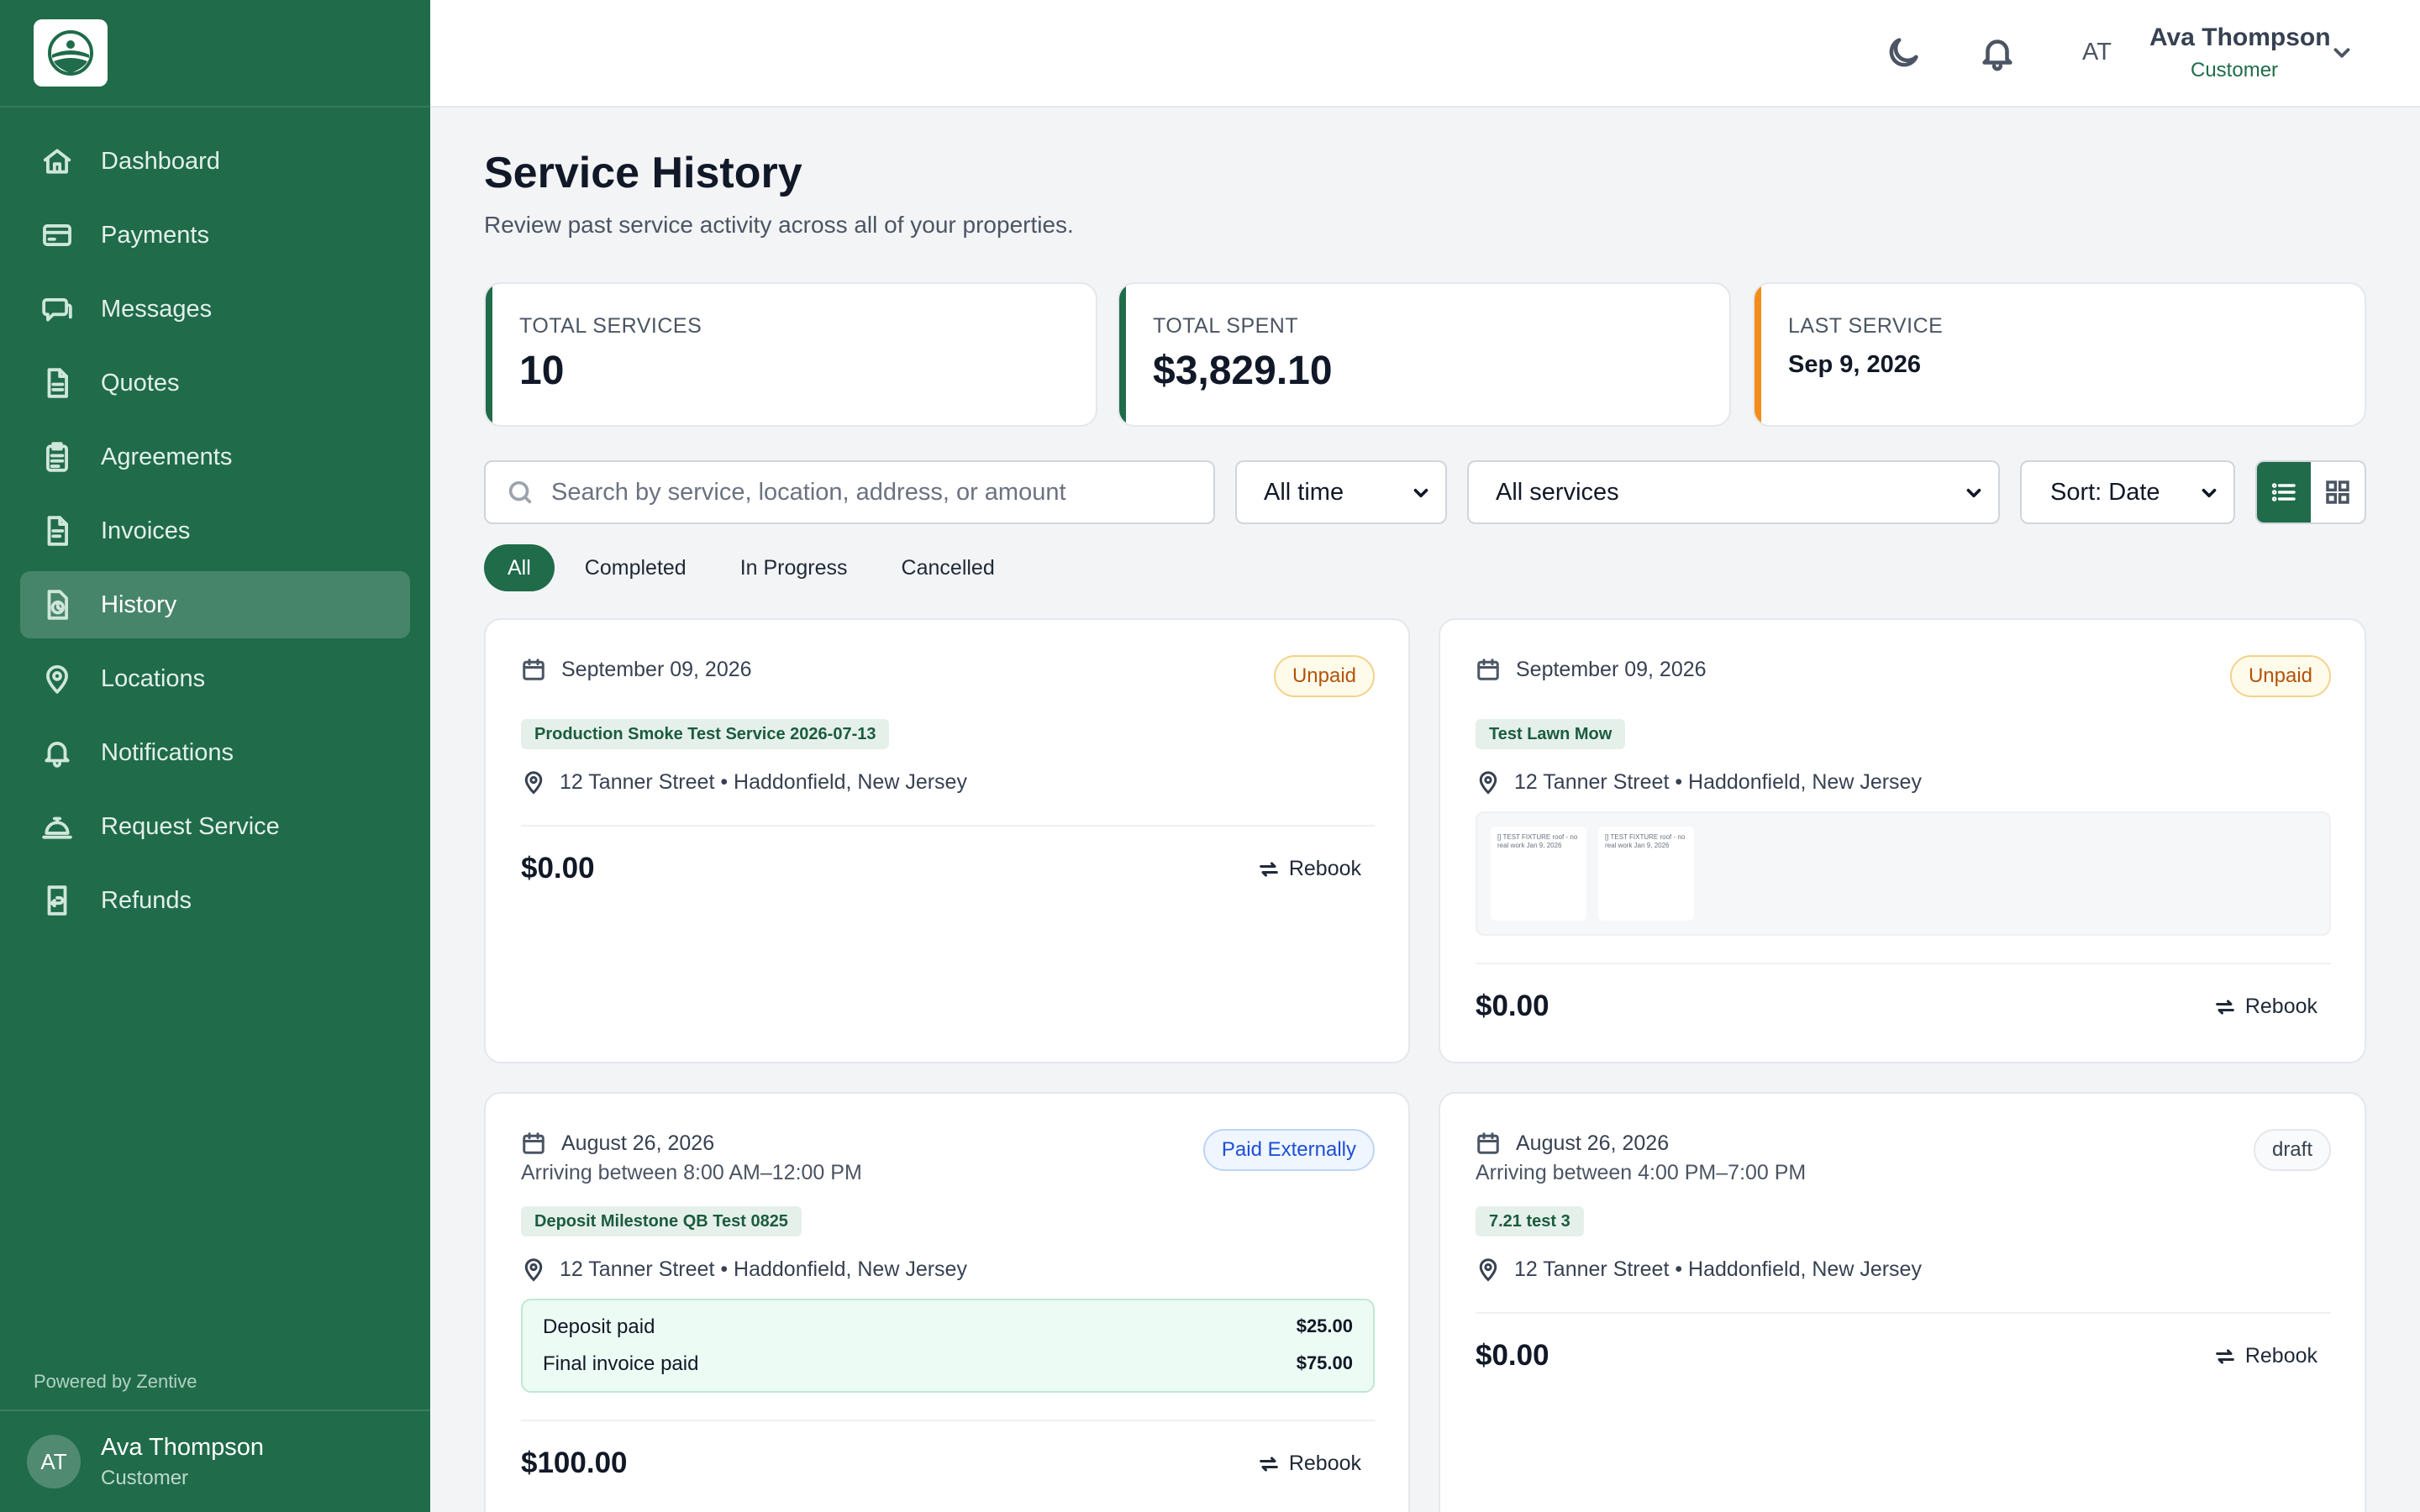  What do you see at coordinates (574, 1462) in the screenshot?
I see `service-amount: $100.00` at bounding box center [574, 1462].